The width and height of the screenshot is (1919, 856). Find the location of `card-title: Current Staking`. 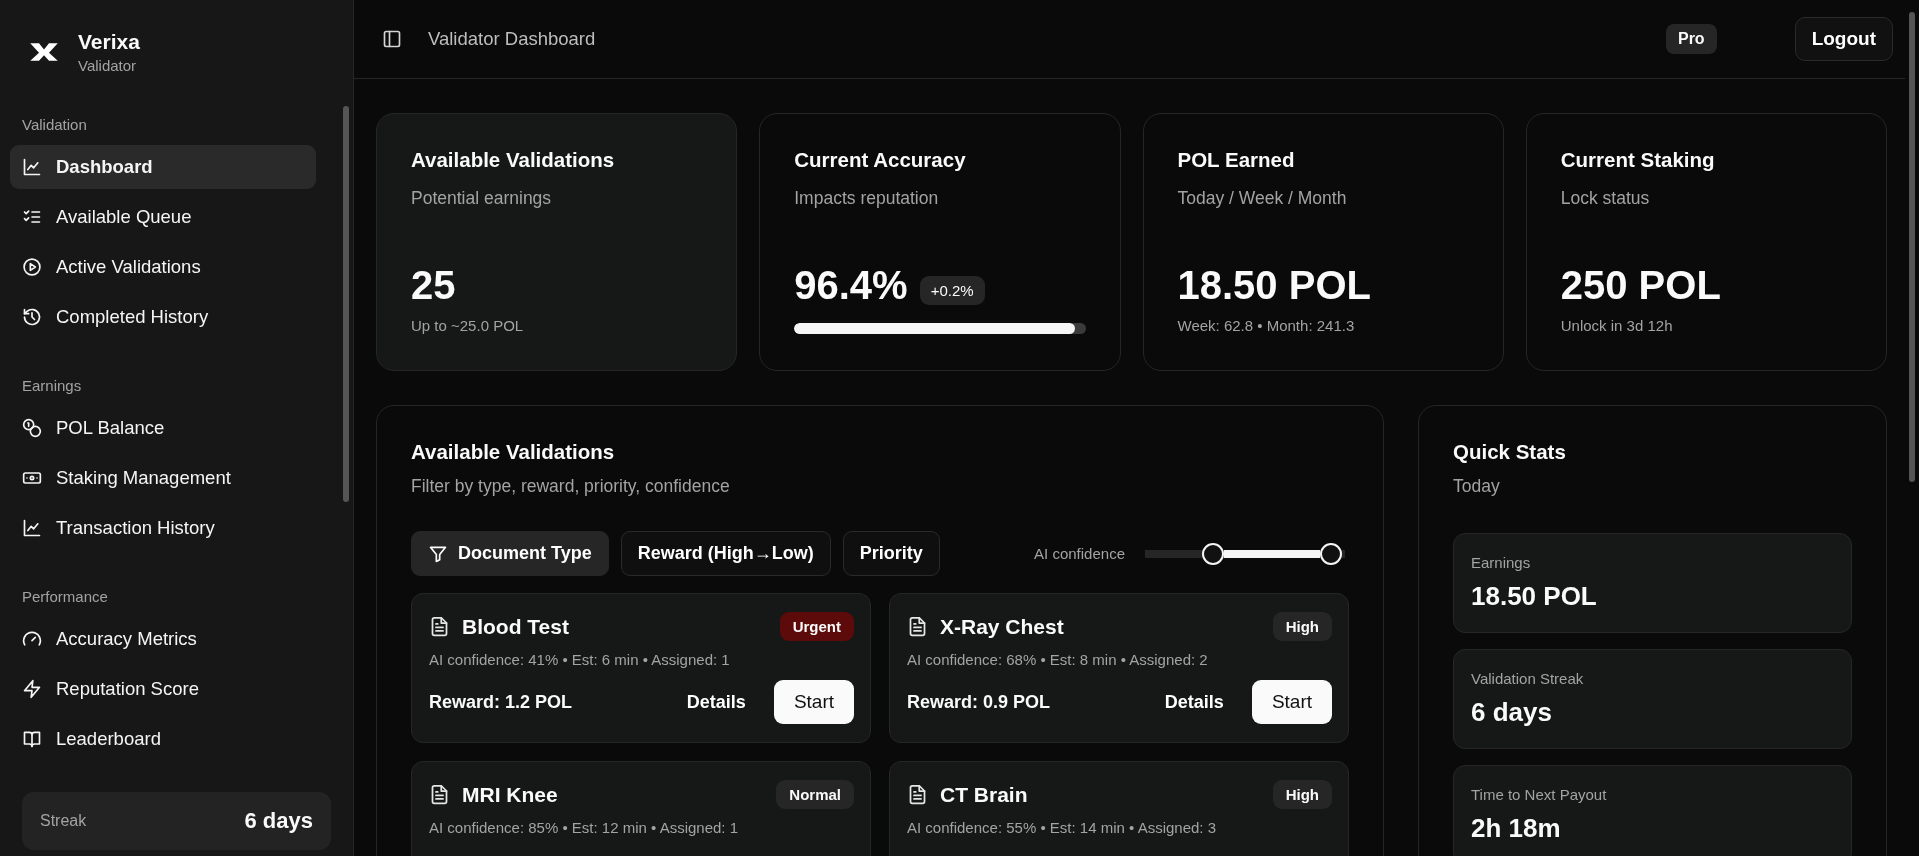

card-title: Current Staking is located at coordinates (1638, 160).